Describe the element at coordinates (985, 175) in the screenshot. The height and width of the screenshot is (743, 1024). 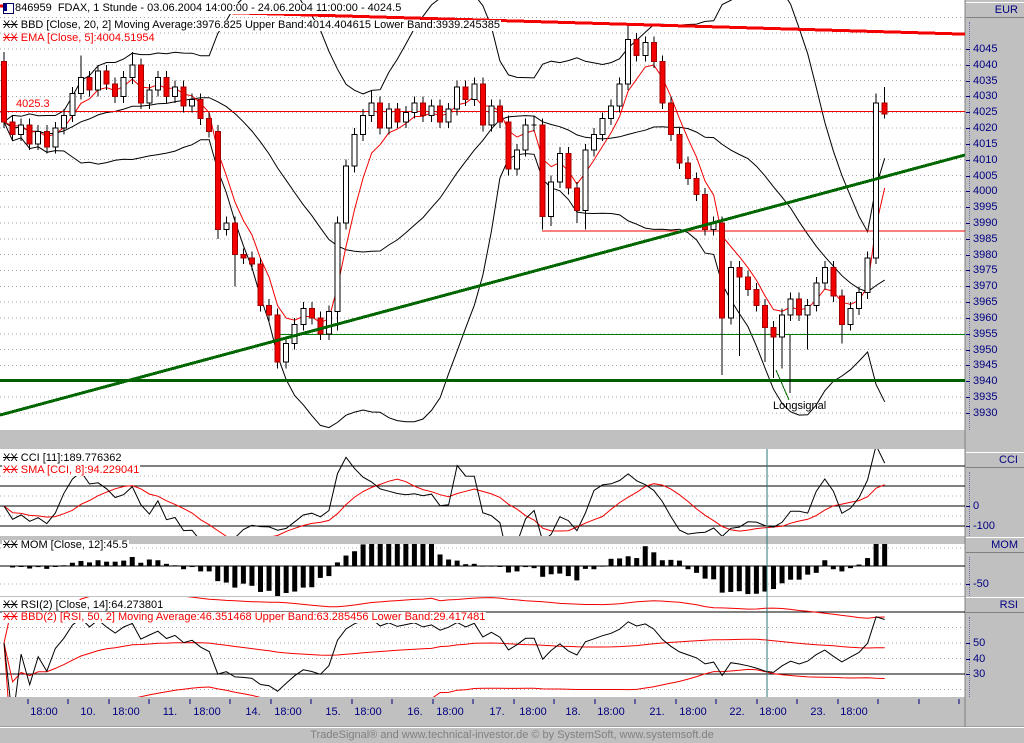
I see `price-tick-label: 4005` at that location.